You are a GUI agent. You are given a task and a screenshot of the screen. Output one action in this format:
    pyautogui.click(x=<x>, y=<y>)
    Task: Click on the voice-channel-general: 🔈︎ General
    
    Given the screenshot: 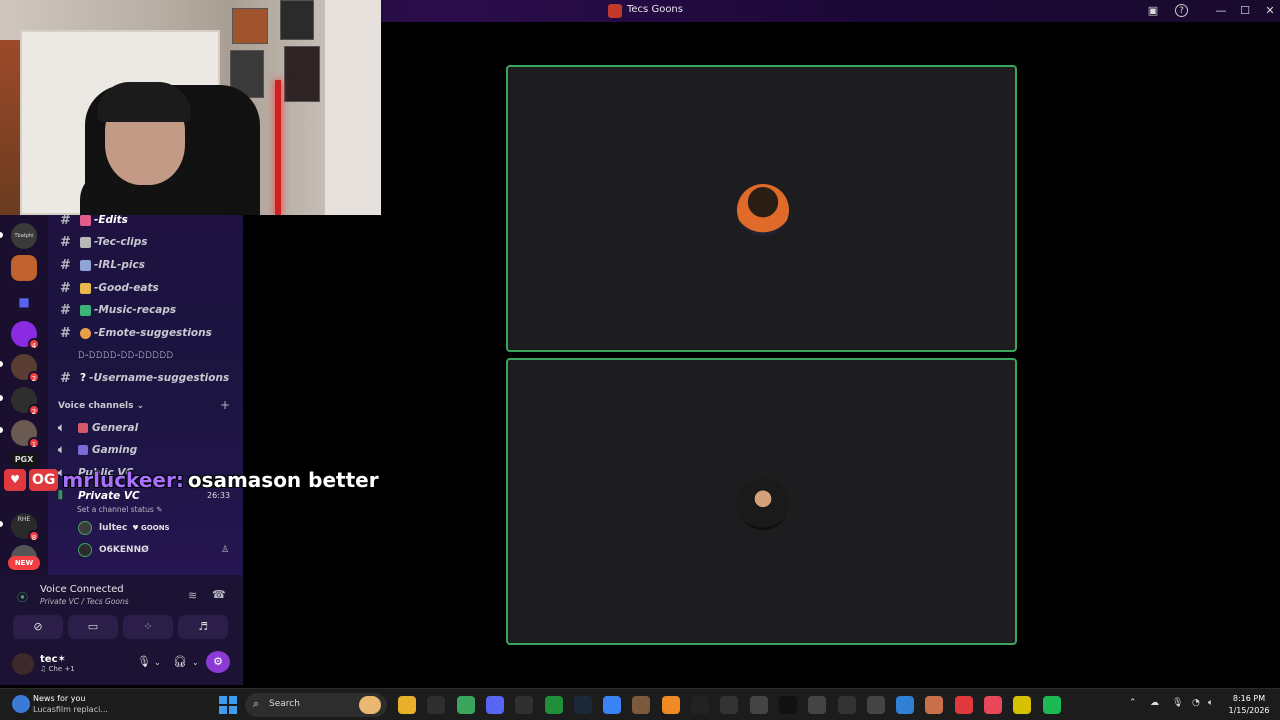 What is the action you would take?
    pyautogui.click(x=98, y=428)
    